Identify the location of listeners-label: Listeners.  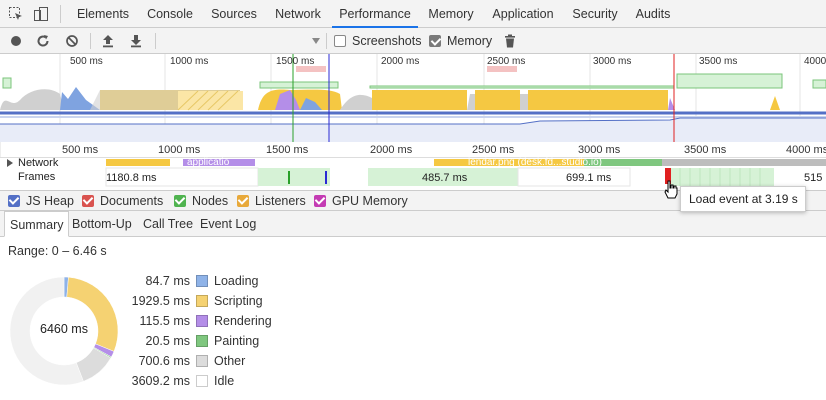
(280, 201).